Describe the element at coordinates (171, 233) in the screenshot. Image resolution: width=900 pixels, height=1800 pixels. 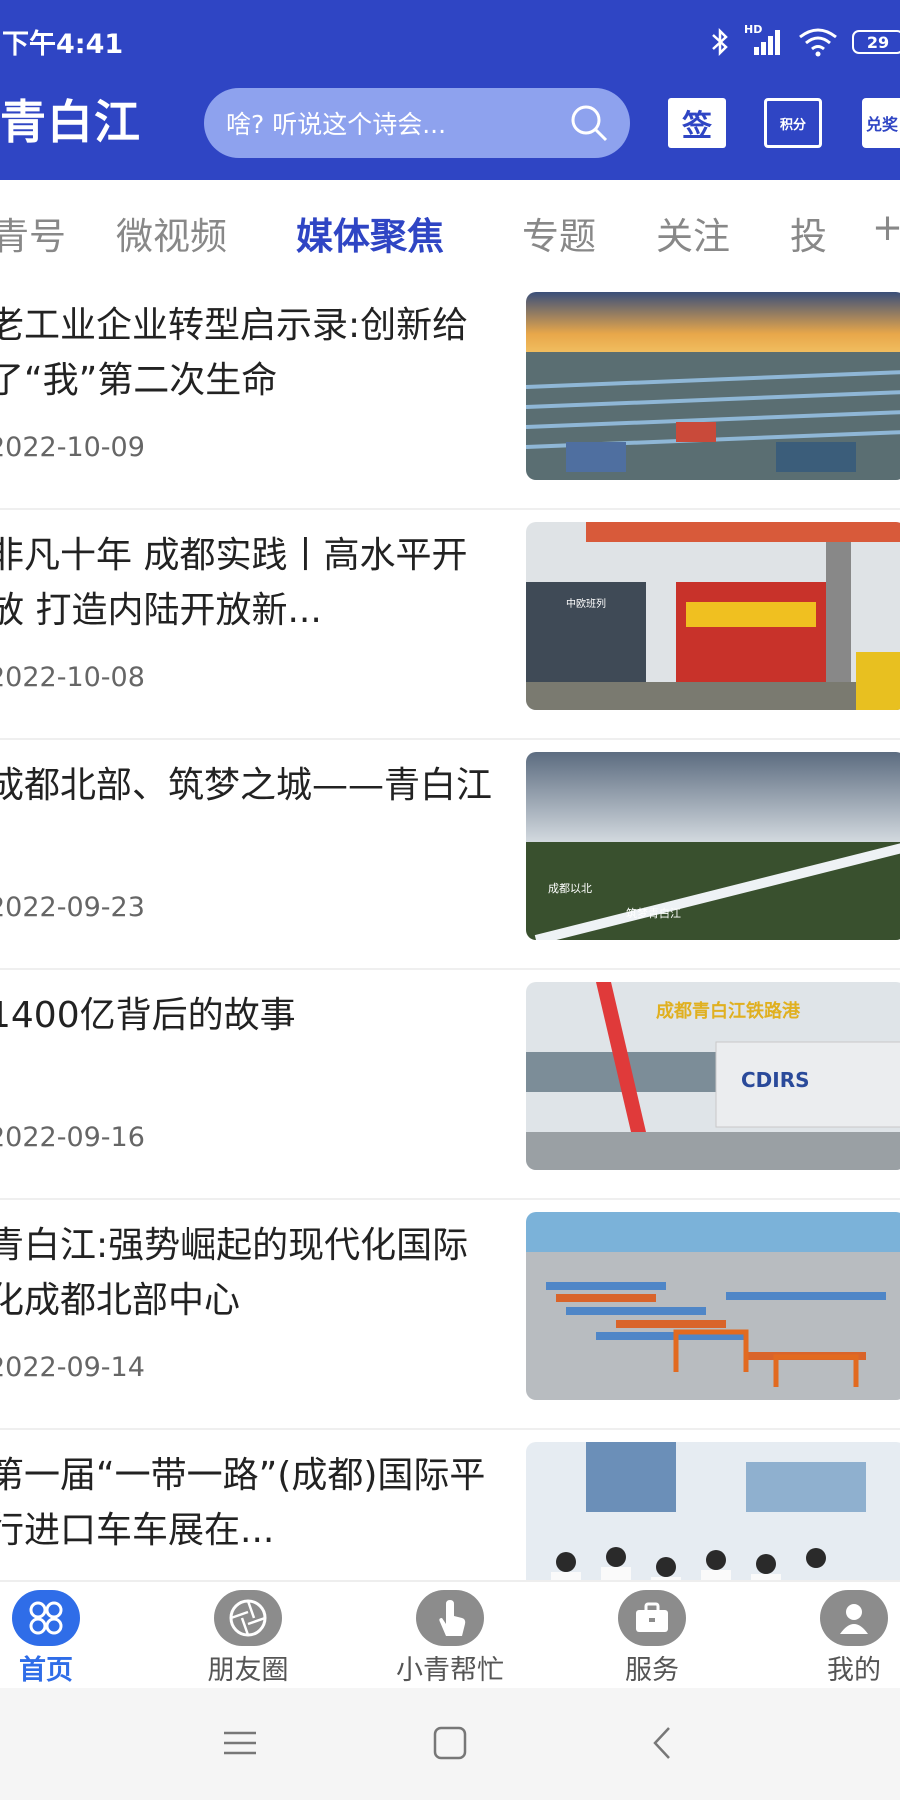
I see `tab-micro-video: 微视频` at that location.